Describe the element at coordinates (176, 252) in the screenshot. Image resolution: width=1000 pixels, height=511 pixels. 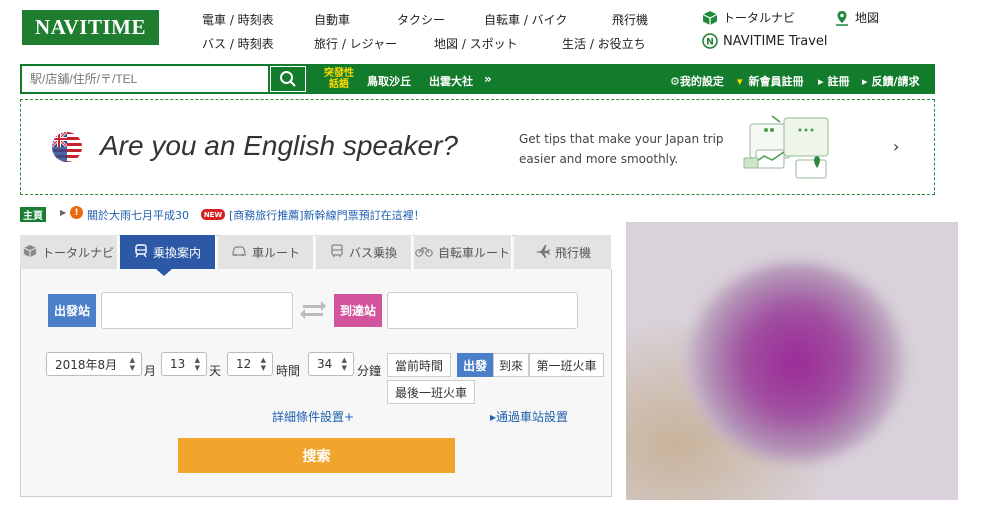
I see `tab-label: 乗換案内` at that location.